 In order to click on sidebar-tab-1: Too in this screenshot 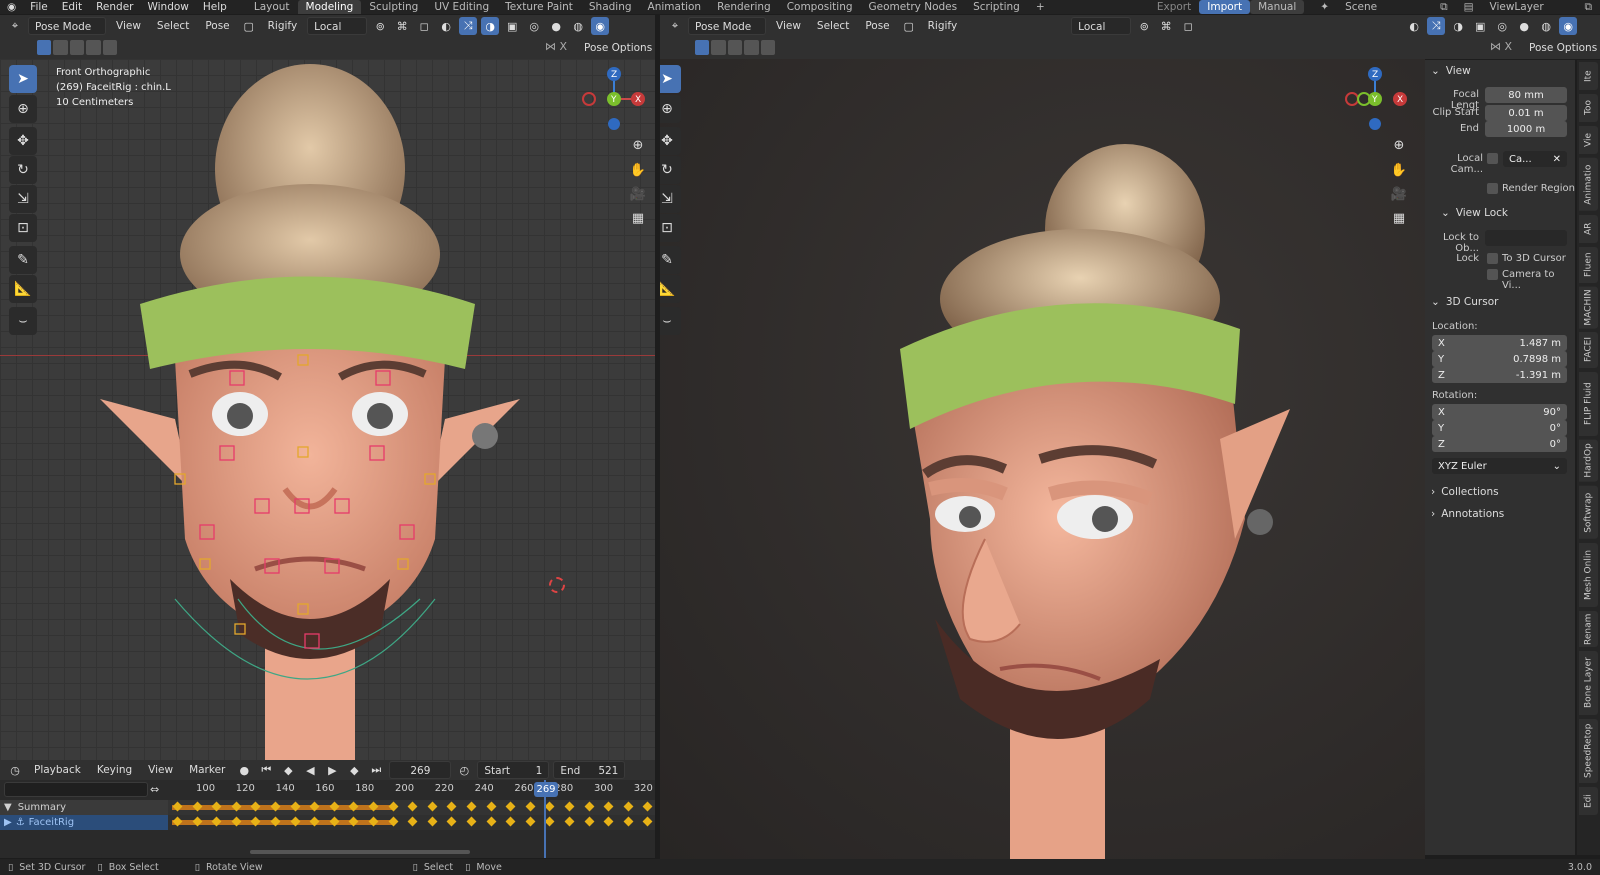, I will do `click(1588, 108)`.